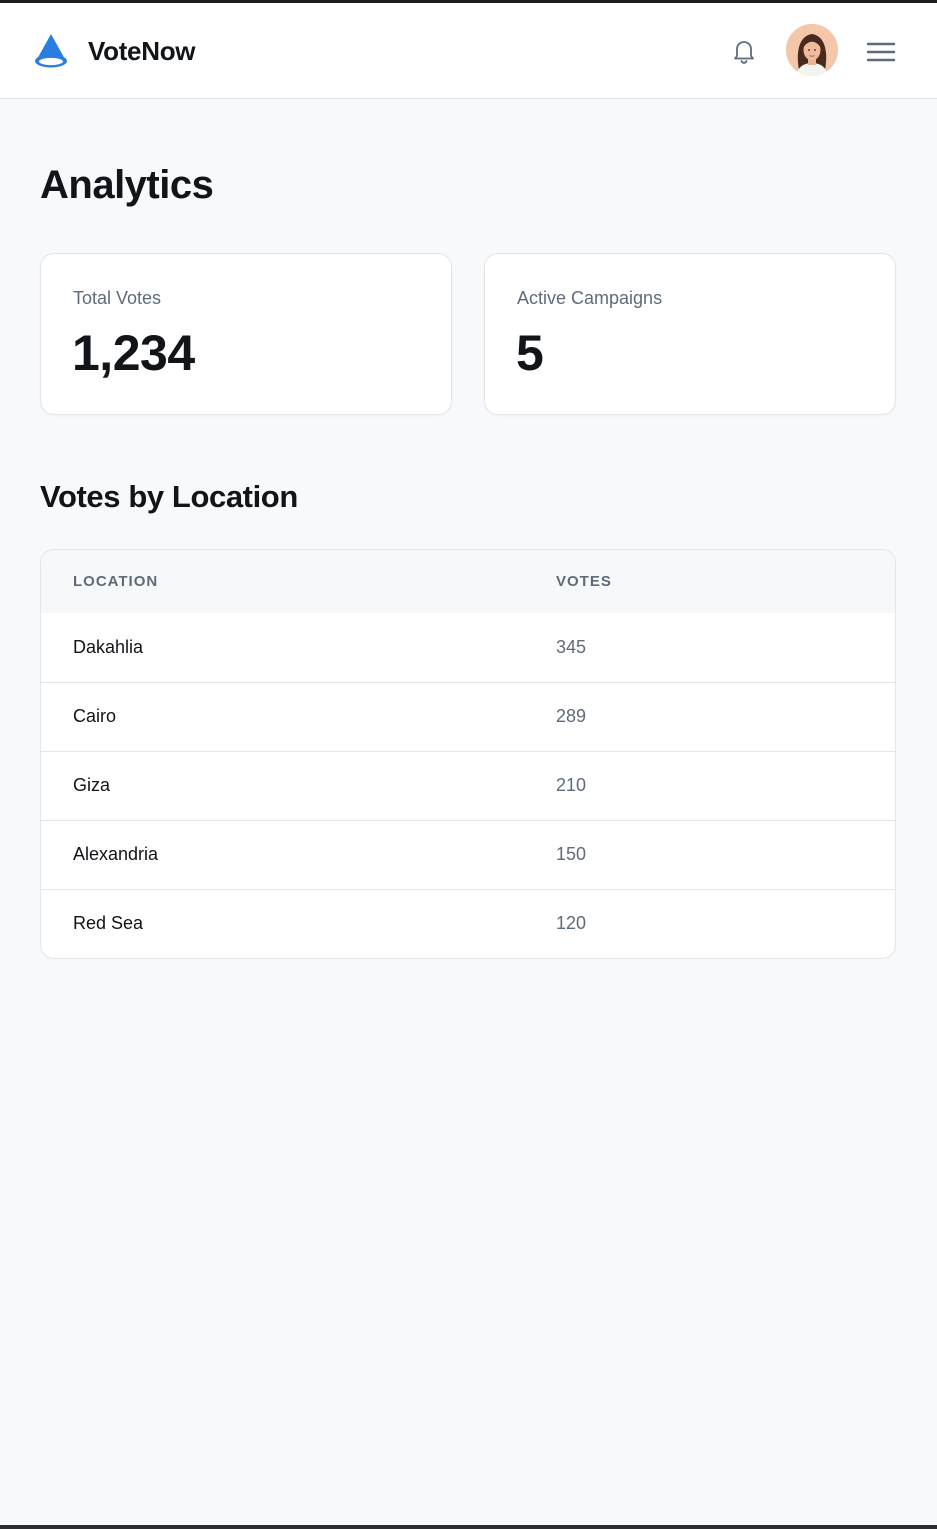 The height and width of the screenshot is (1529, 937). Describe the element at coordinates (571, 646) in the screenshot. I see `votes-cell: 345` at that location.